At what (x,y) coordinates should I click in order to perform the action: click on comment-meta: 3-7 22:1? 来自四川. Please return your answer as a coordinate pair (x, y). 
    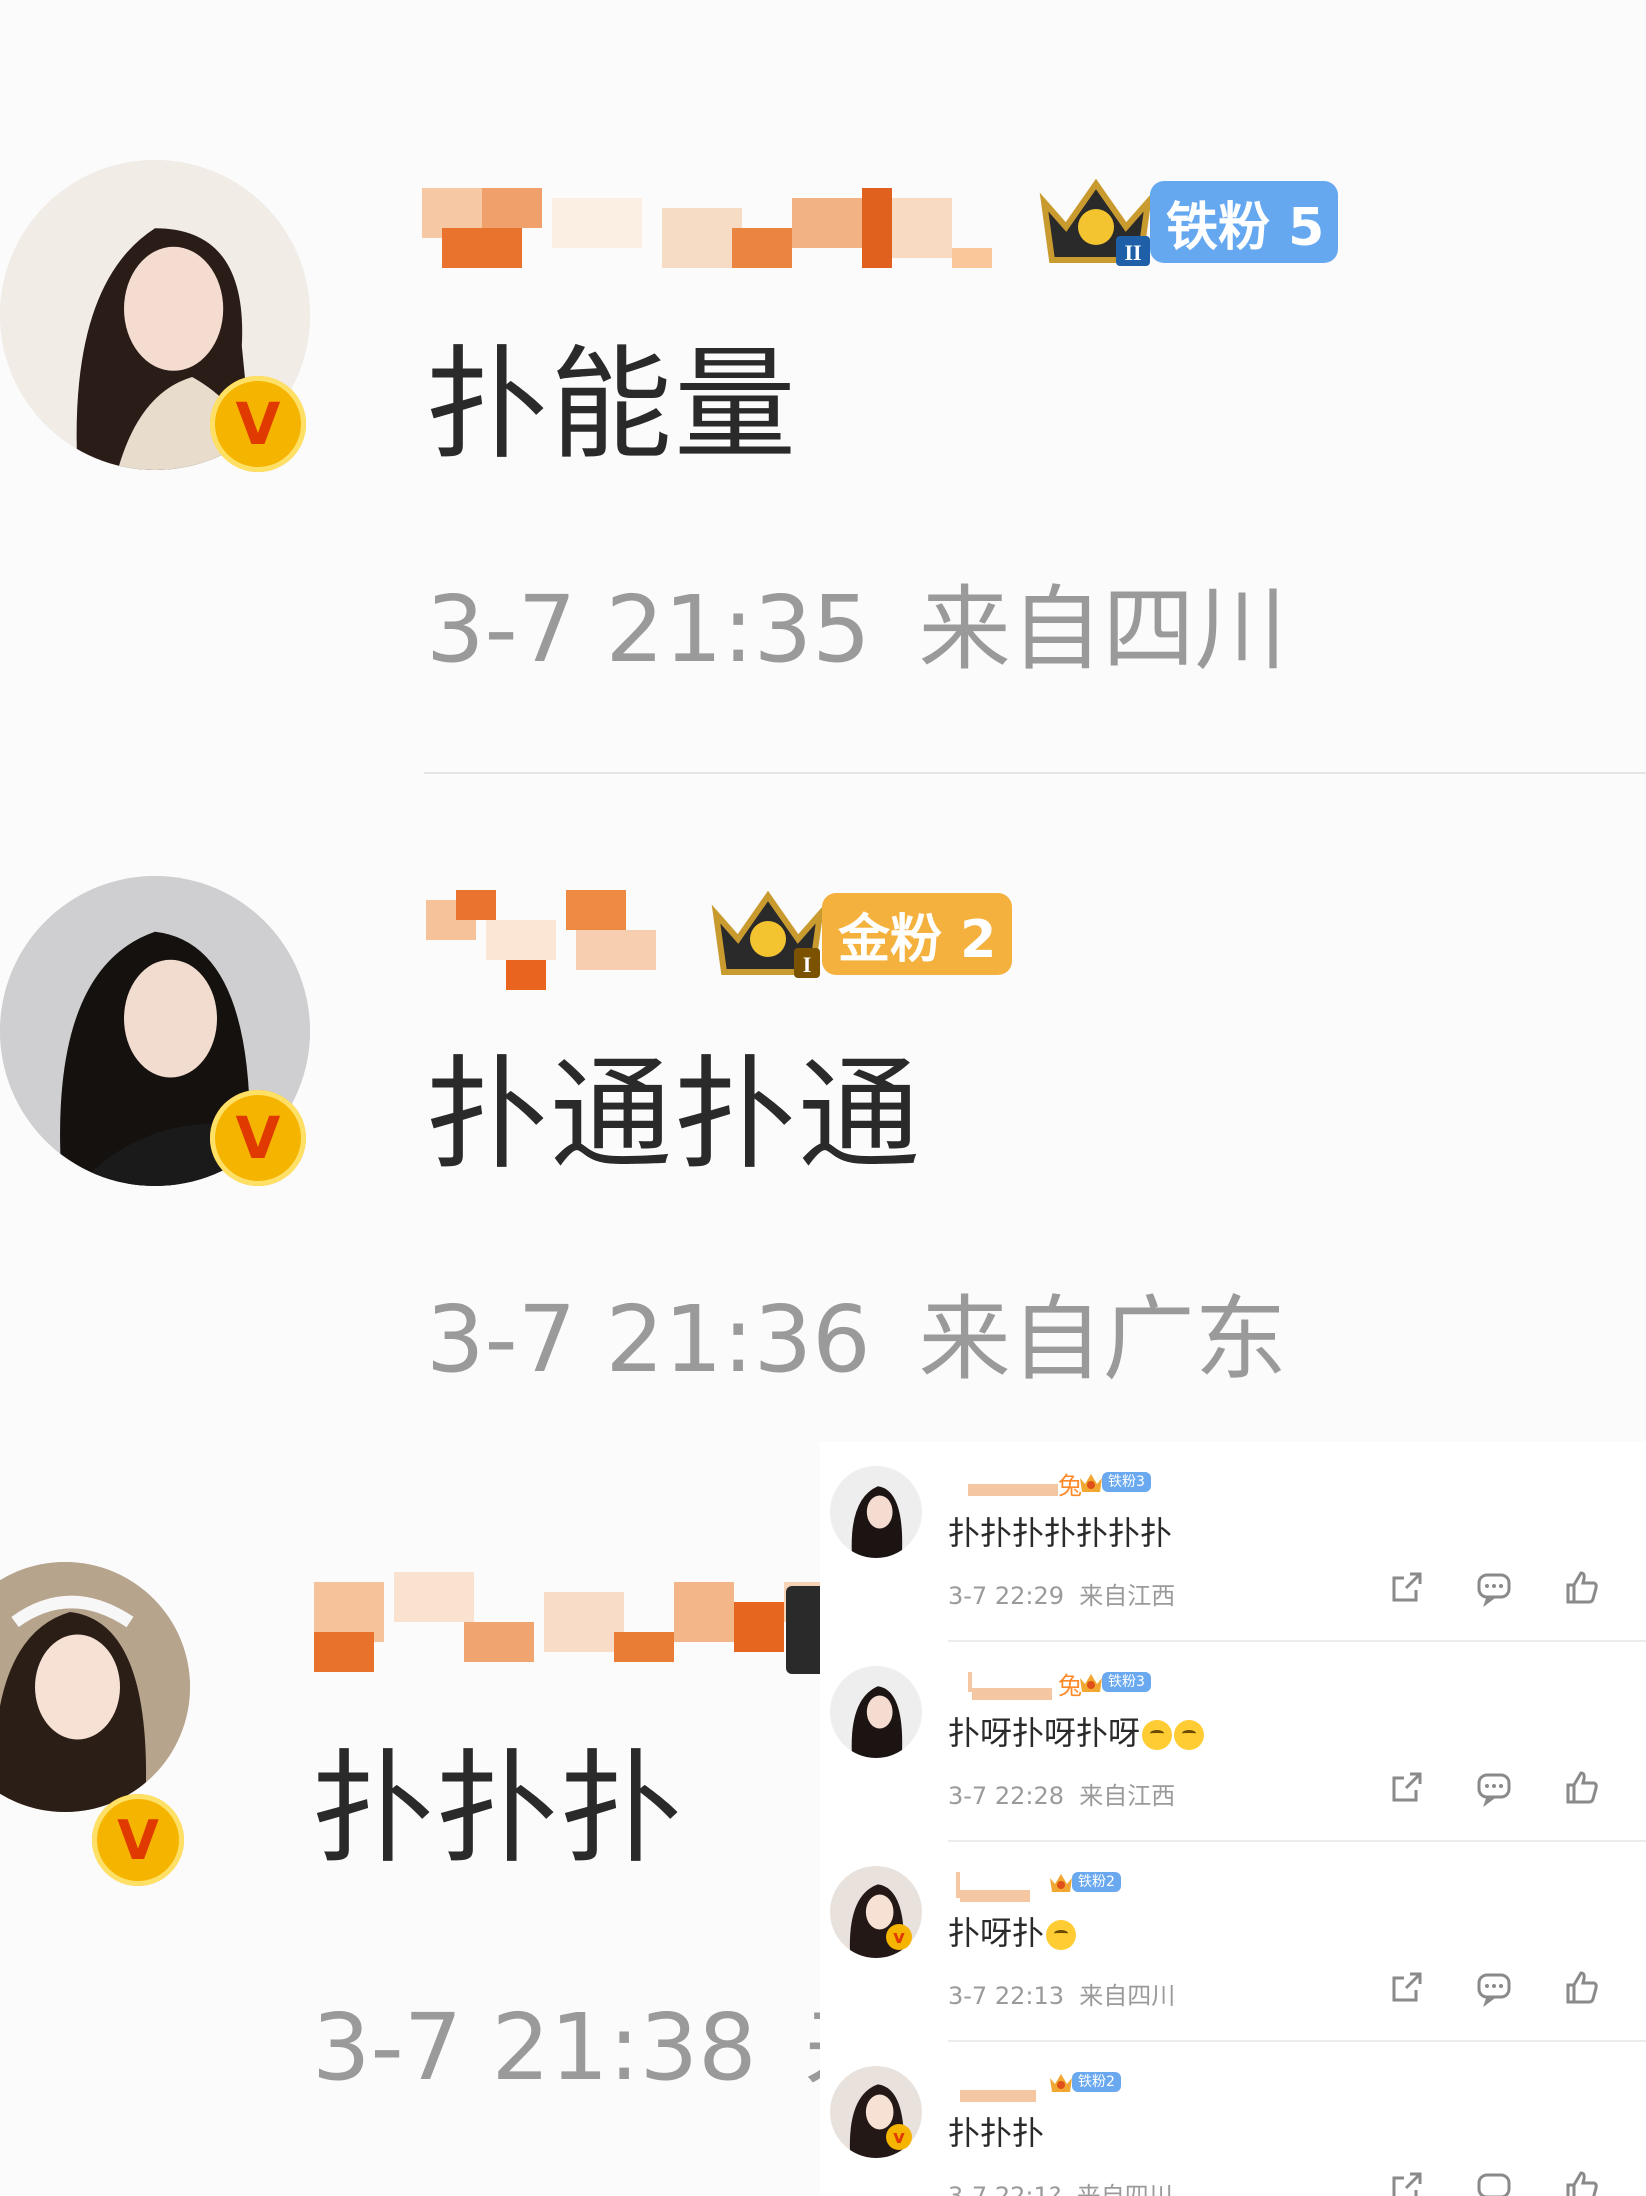
    Looking at the image, I should click on (1060, 2186).